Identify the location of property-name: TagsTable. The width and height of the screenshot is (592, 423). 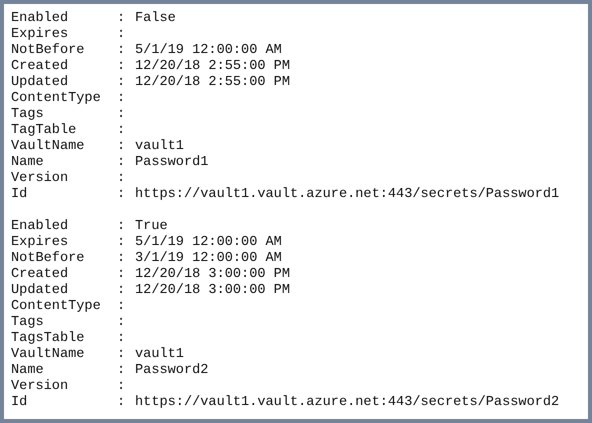
(48, 339).